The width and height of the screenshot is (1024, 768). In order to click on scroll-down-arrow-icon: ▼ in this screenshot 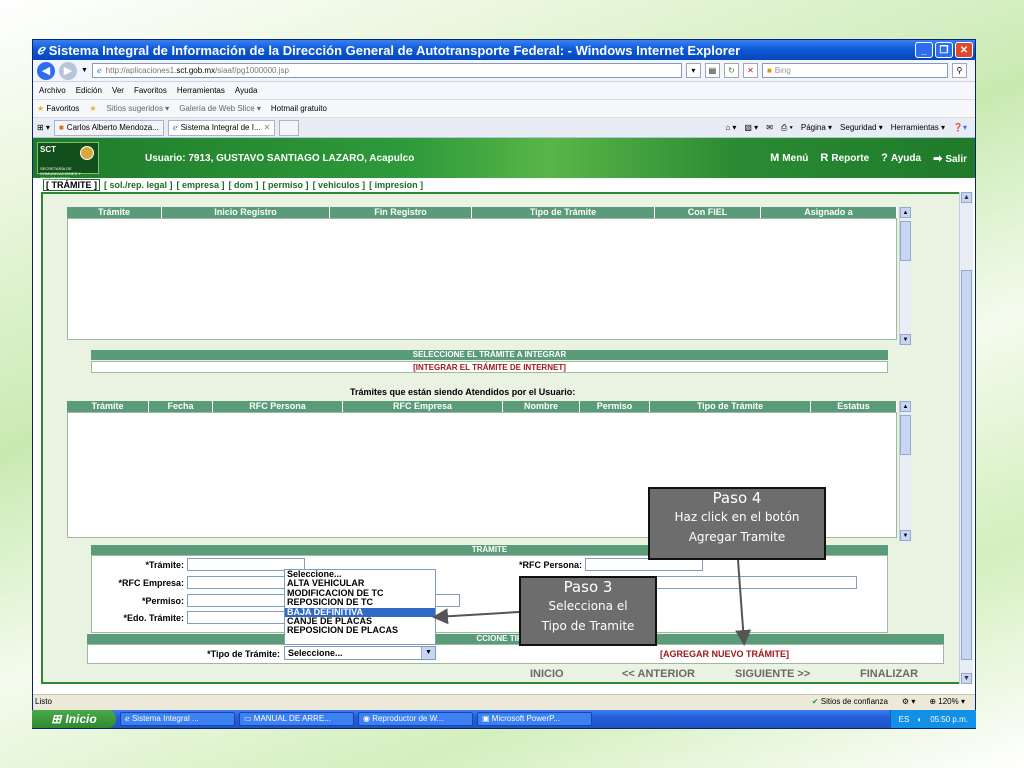, I will do `click(966, 678)`.